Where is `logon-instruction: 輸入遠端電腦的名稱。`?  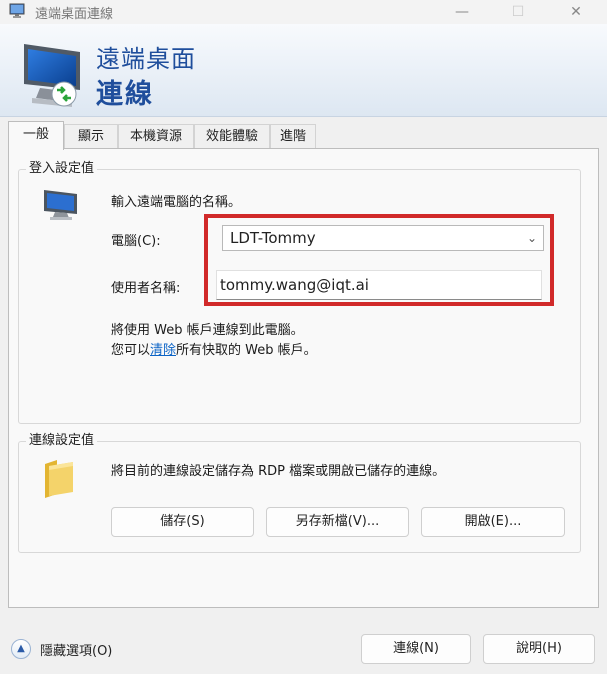 logon-instruction: 輸入遠端電腦的名稱。 is located at coordinates (176, 202).